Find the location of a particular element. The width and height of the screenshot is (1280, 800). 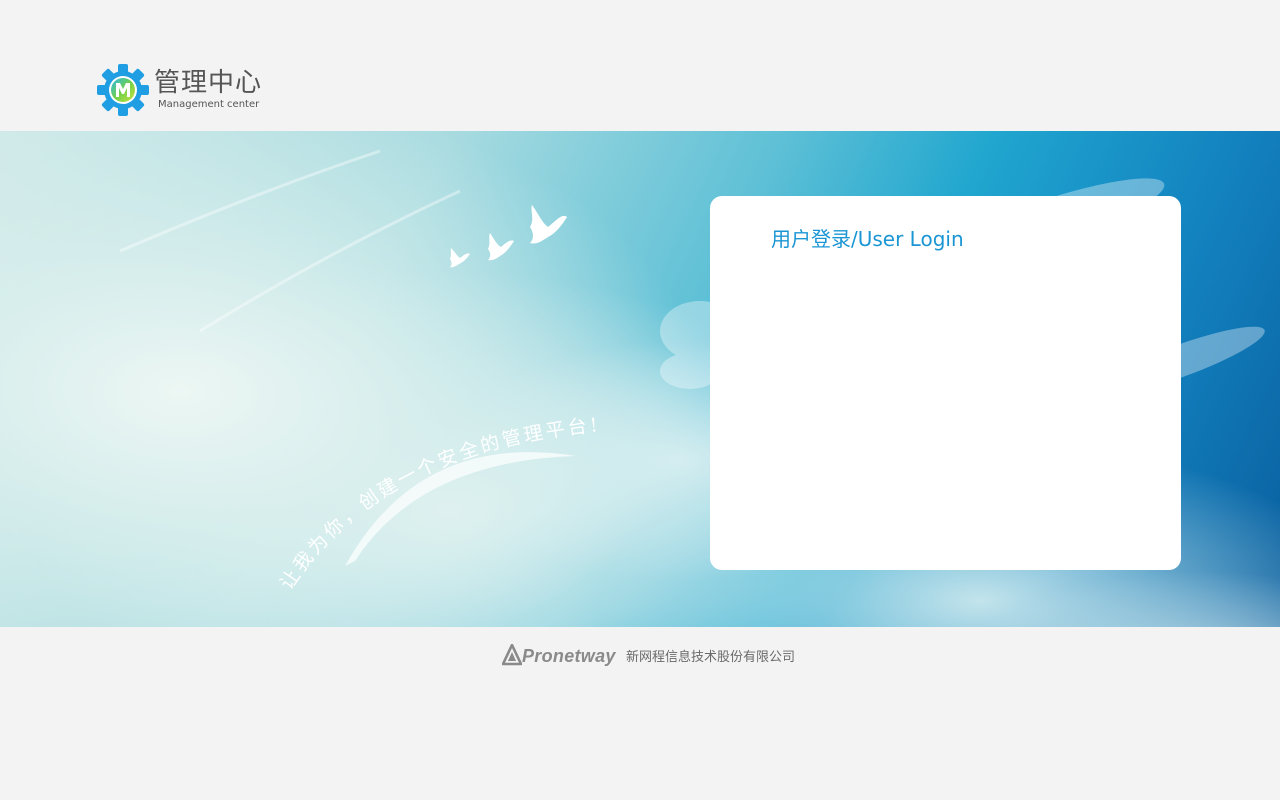

swoosh-icon is located at coordinates (460, 509).